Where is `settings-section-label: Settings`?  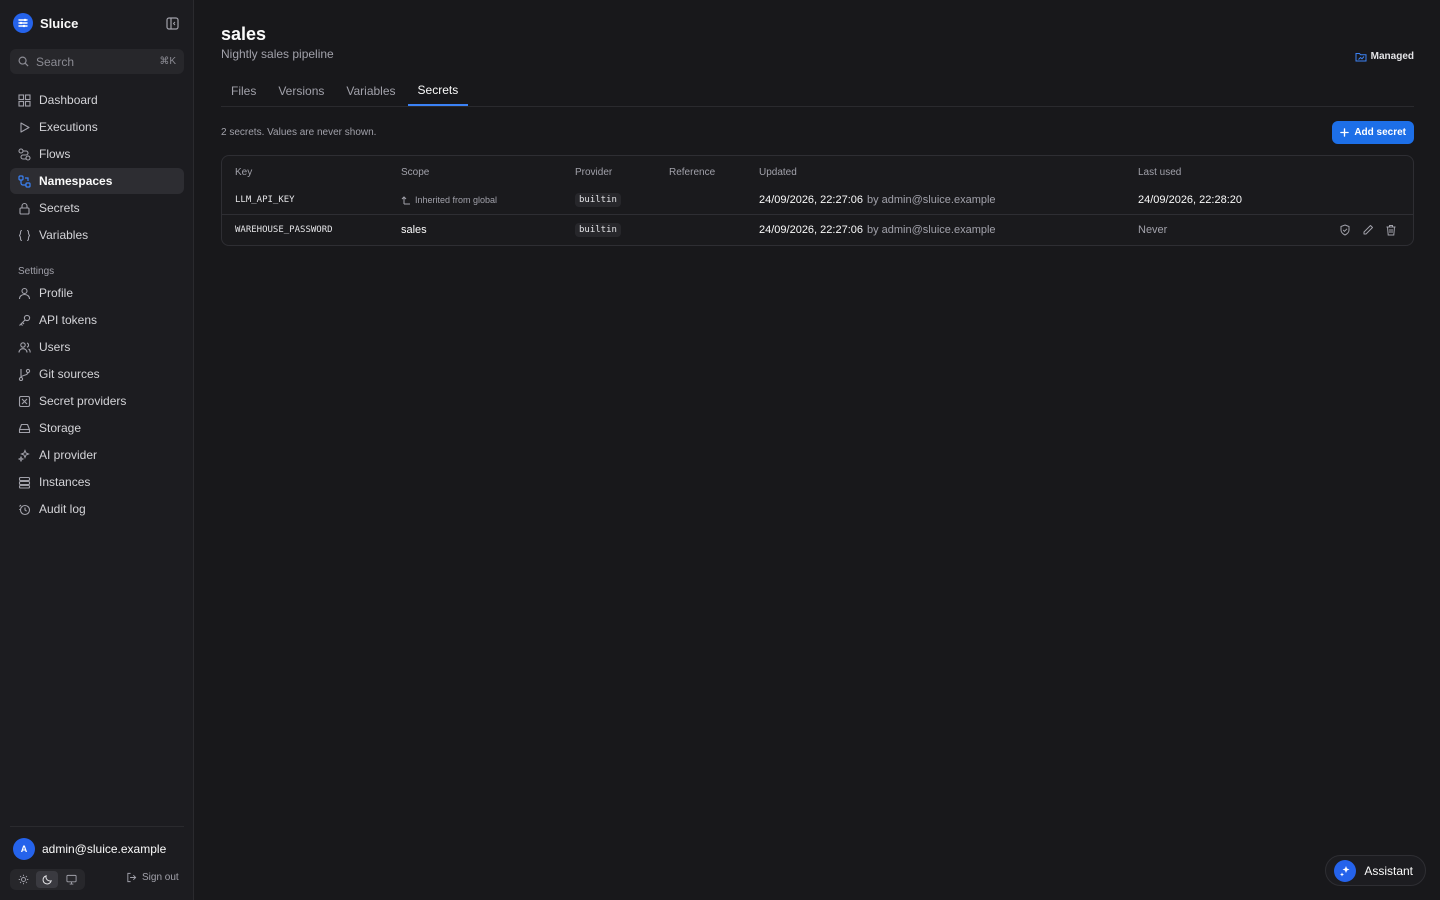 settings-section-label: Settings is located at coordinates (36, 271).